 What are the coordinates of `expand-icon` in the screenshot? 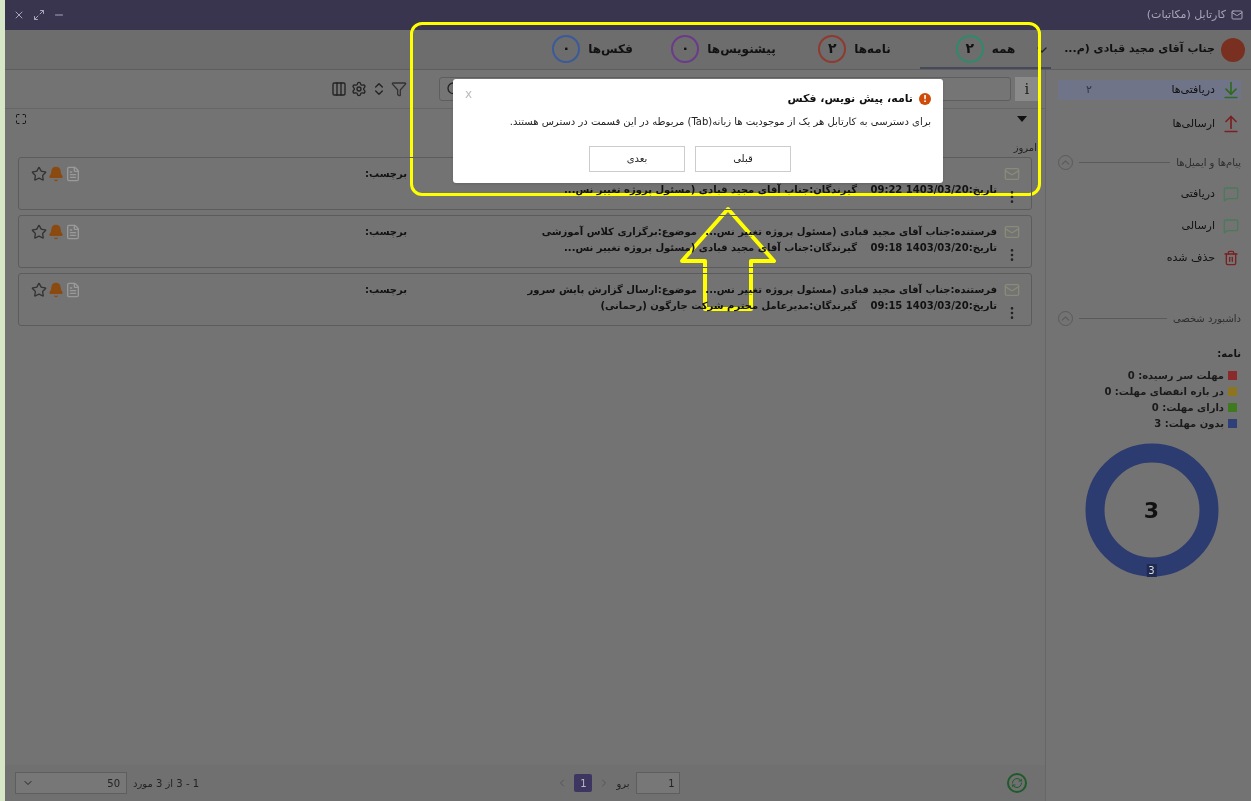 It's located at (21, 118).